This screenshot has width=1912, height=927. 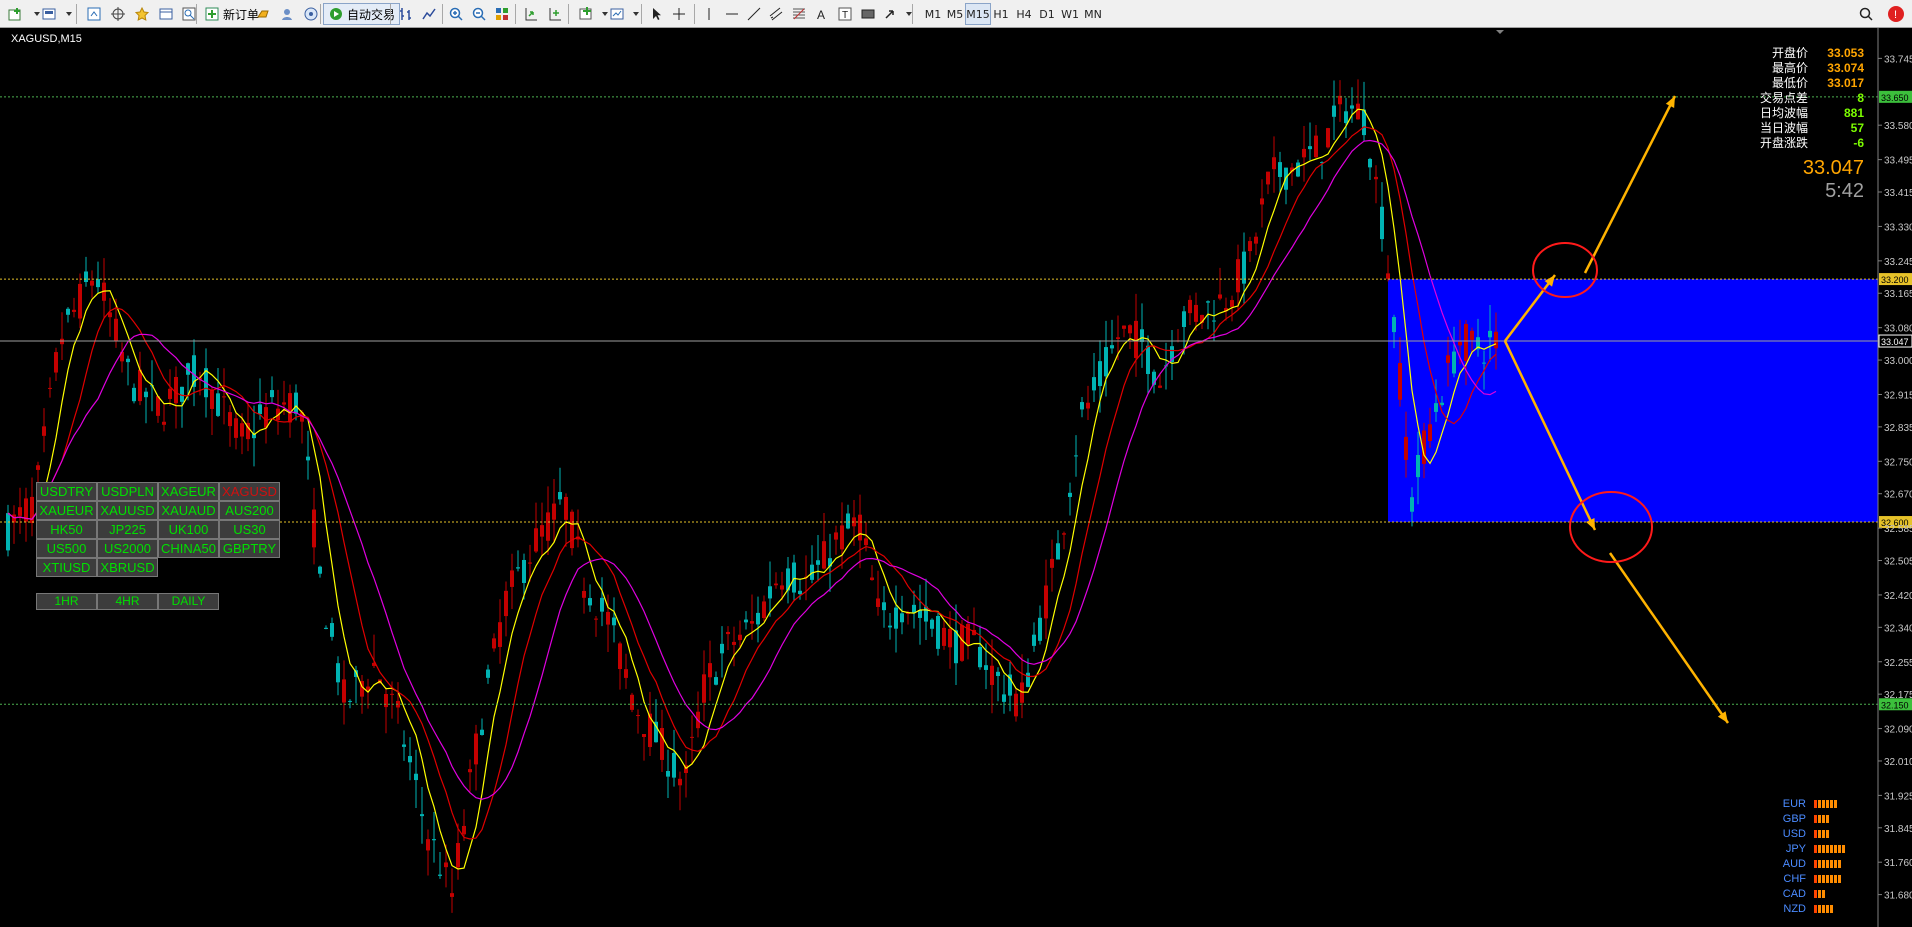 I want to click on signals-icon, so click(x=287, y=14).